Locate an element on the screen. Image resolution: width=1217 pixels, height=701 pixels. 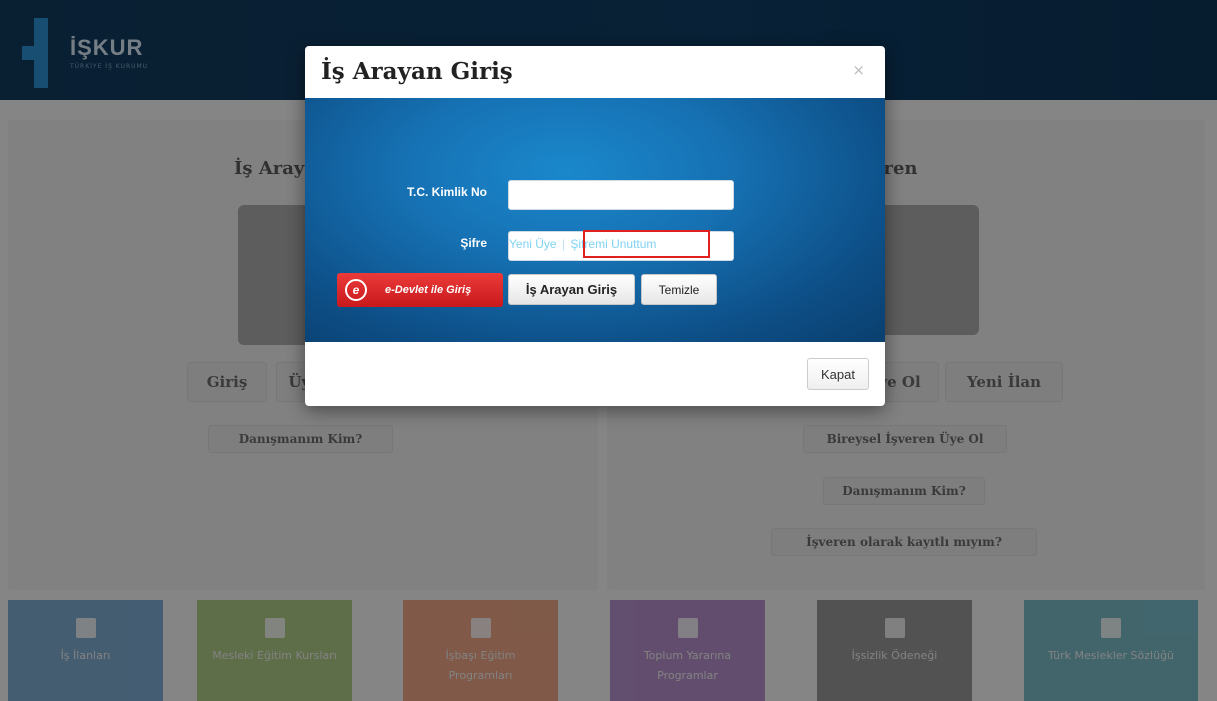
edevlet-login-button: e e-Devlet ile Giriş is located at coordinates (420, 290).